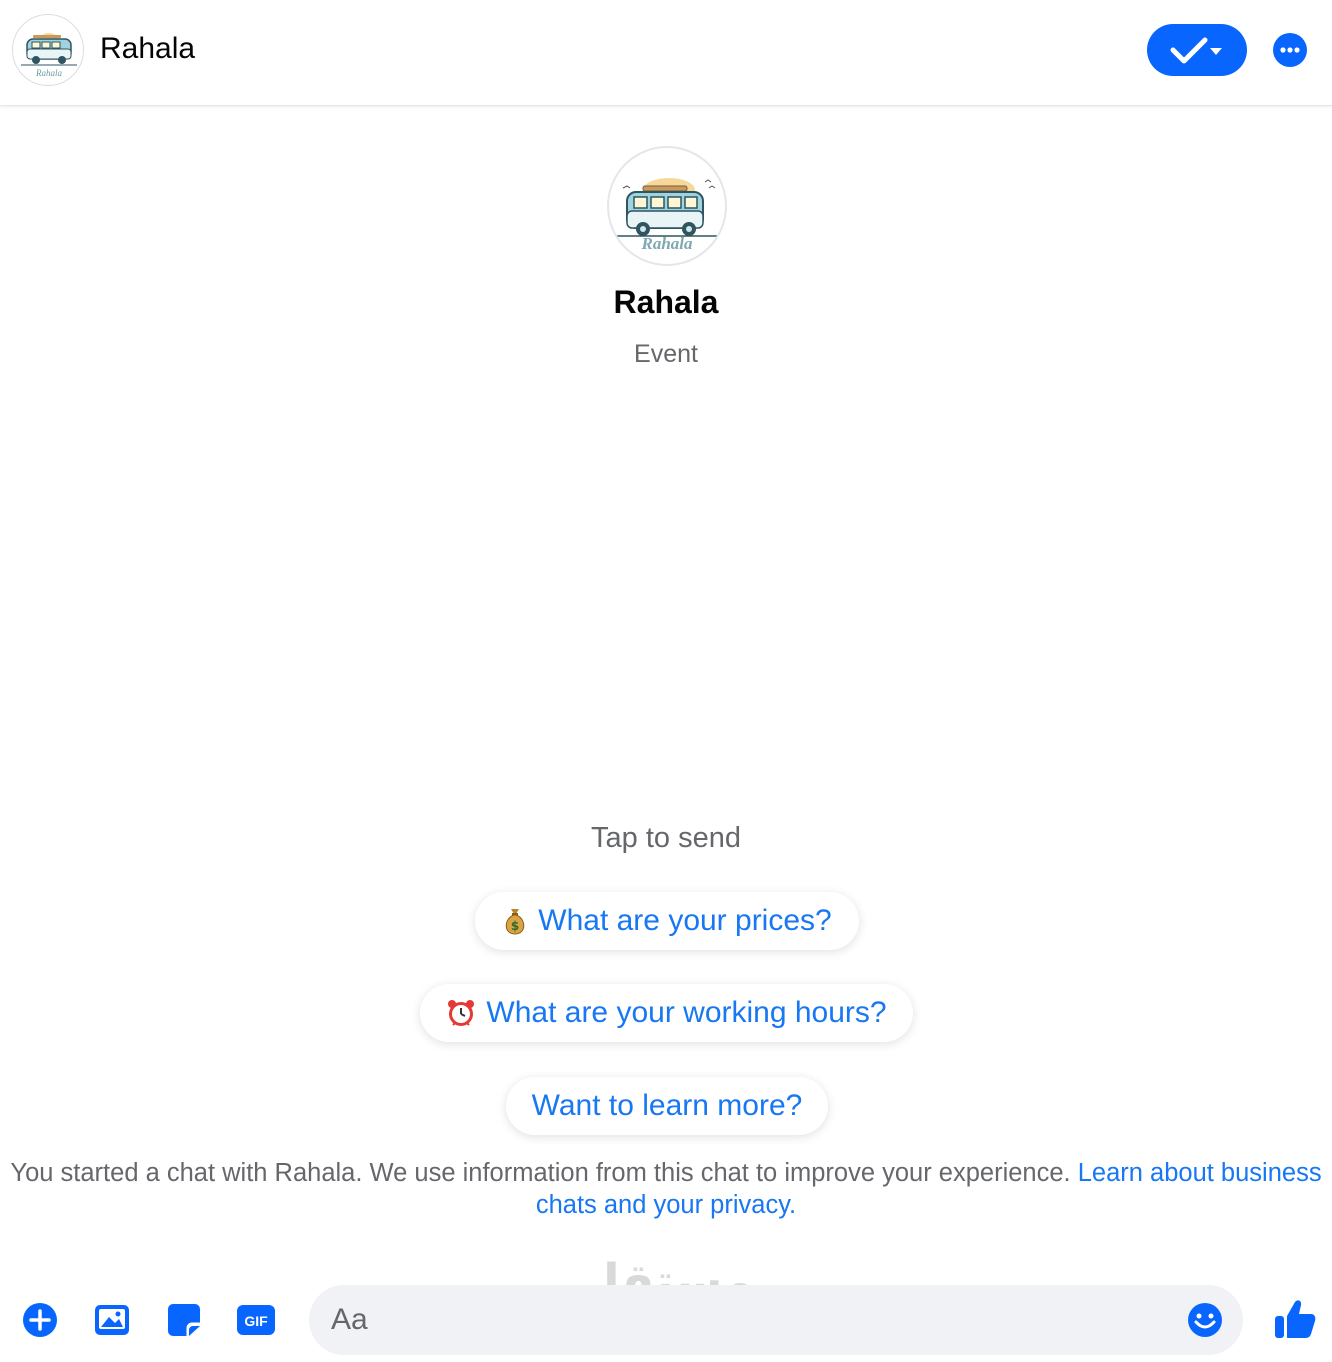 This screenshot has width=1332, height=1362. I want to click on gif-icon: GIF, so click(256, 1320).